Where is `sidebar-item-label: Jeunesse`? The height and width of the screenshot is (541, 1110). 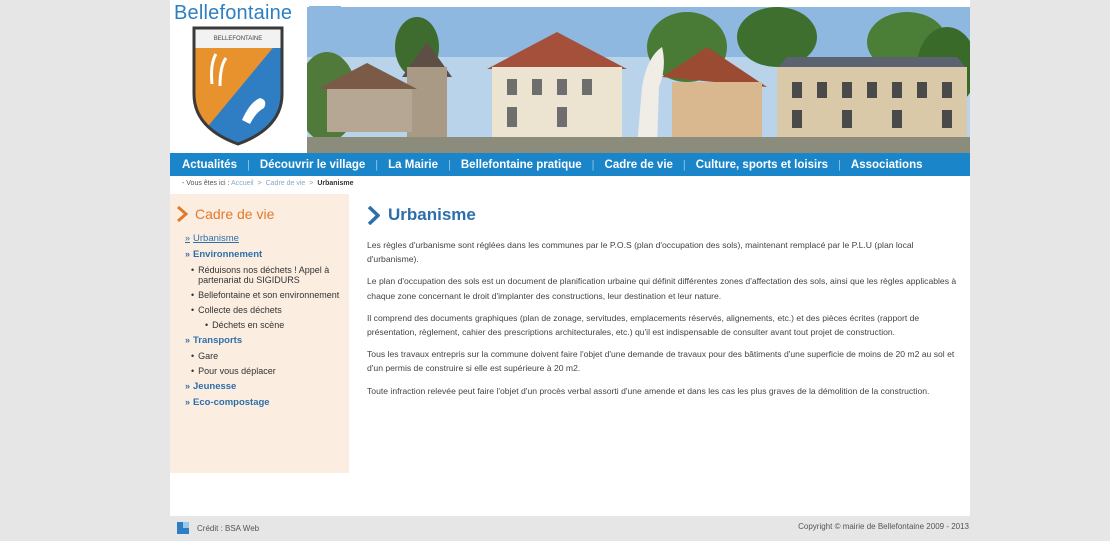
sidebar-item-label: Jeunesse is located at coordinates (215, 386).